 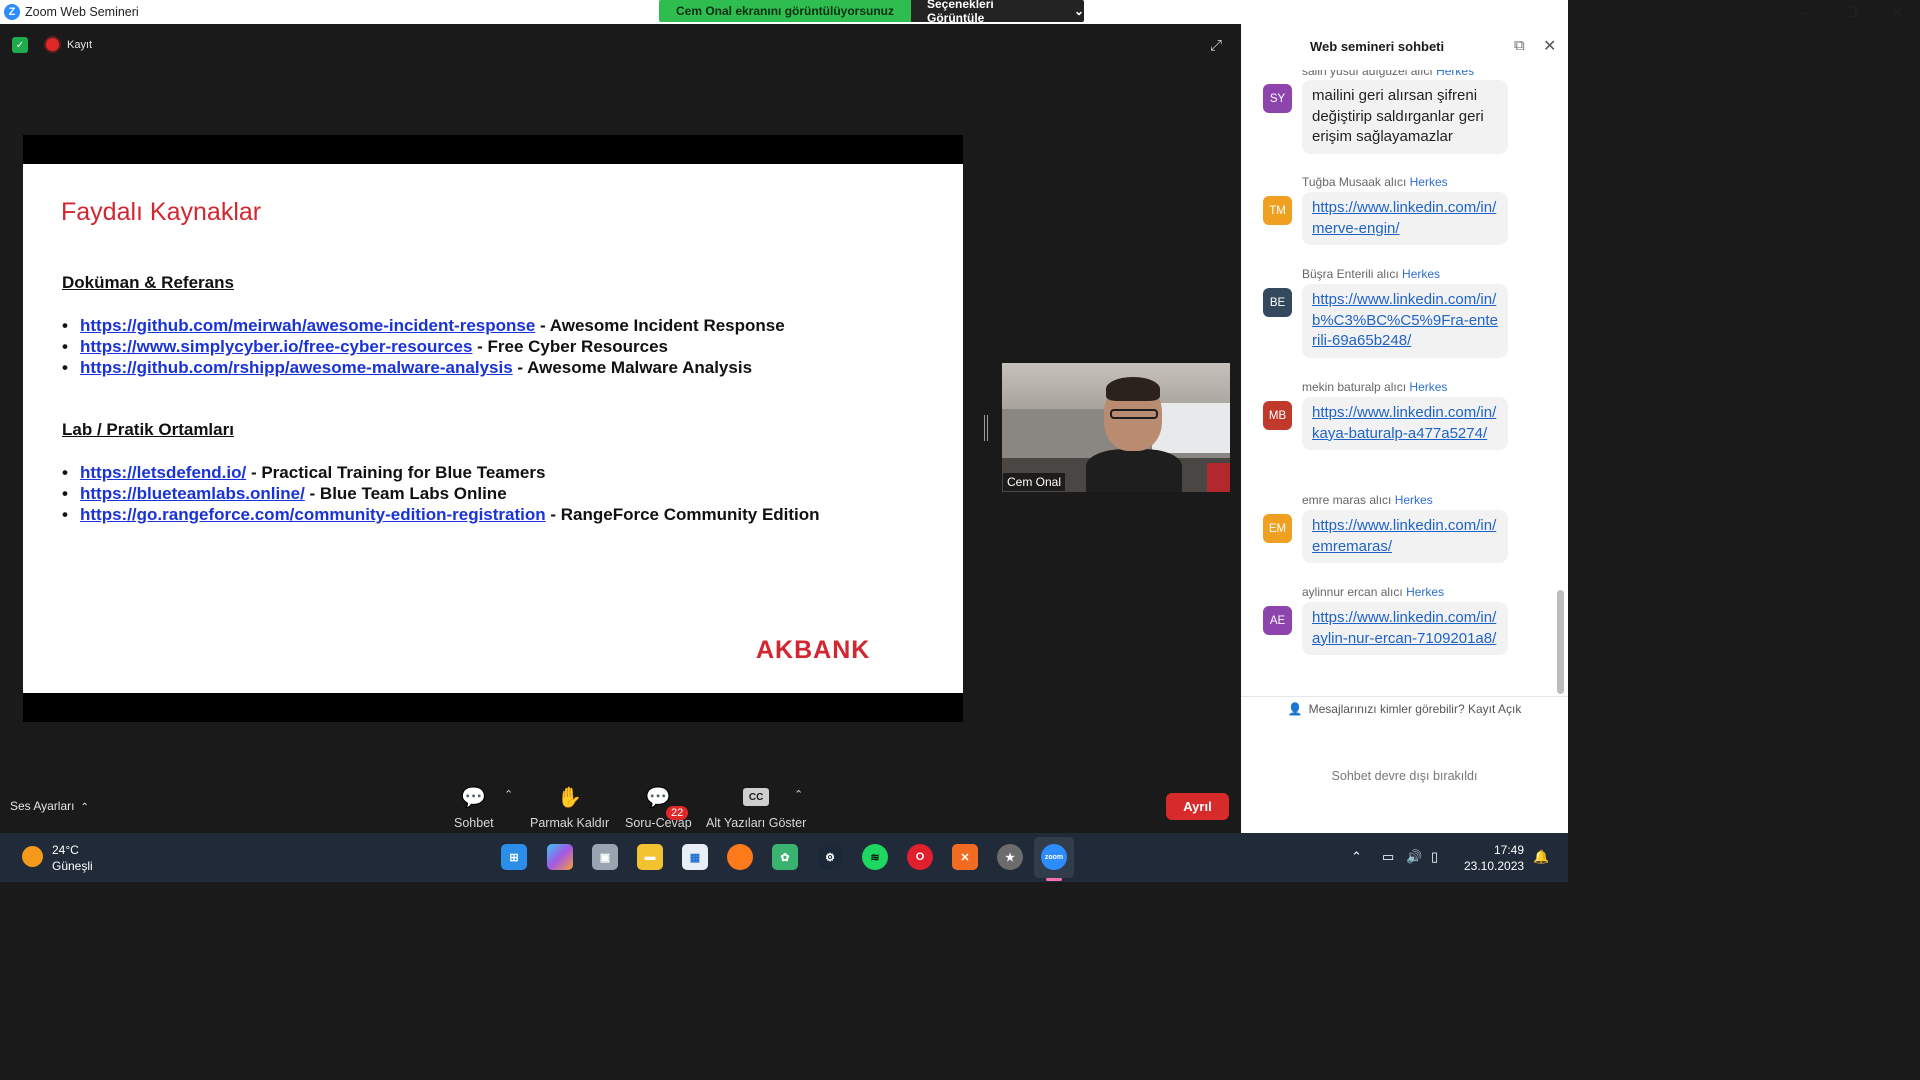 What do you see at coordinates (82, 12) in the screenshot?
I see `window-title: Zoom Web Semineri` at bounding box center [82, 12].